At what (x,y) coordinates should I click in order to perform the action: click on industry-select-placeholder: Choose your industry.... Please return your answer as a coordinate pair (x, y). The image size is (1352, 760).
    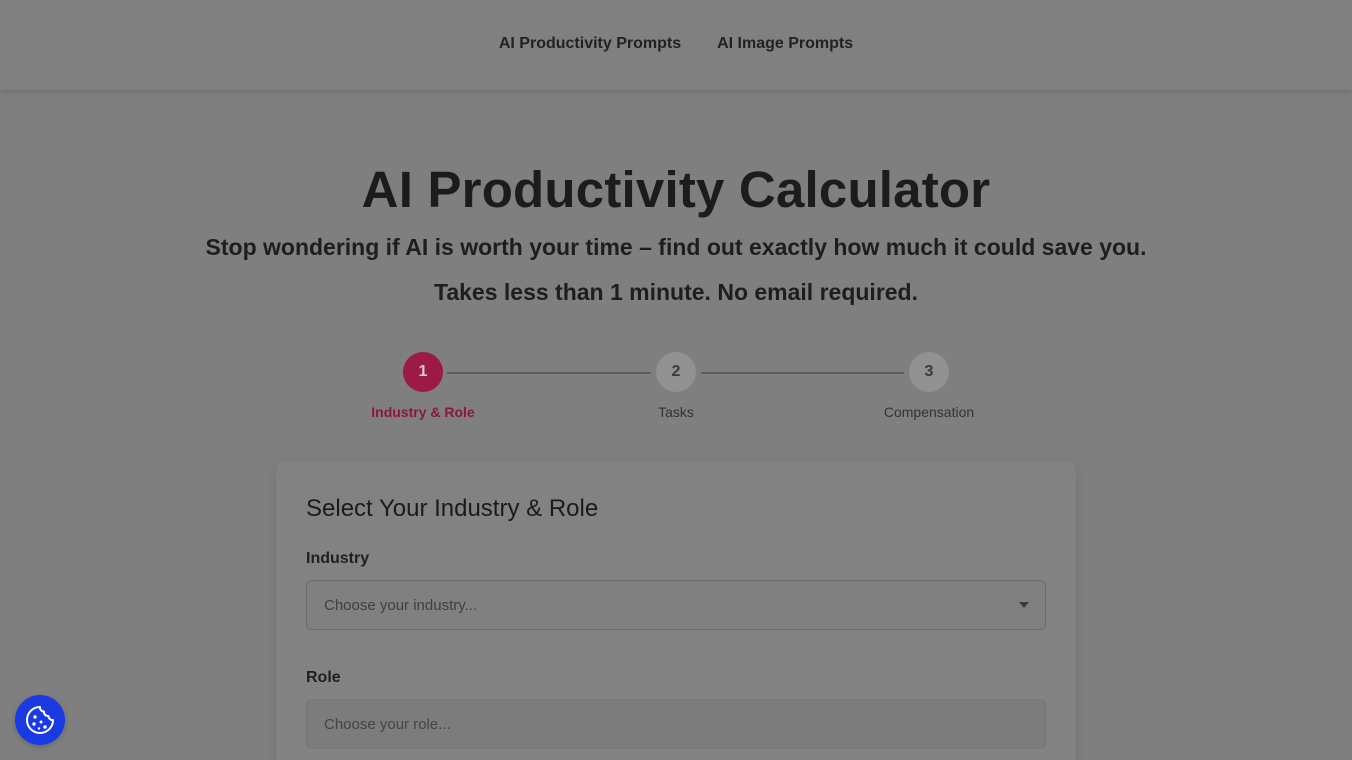
    Looking at the image, I should click on (401, 605).